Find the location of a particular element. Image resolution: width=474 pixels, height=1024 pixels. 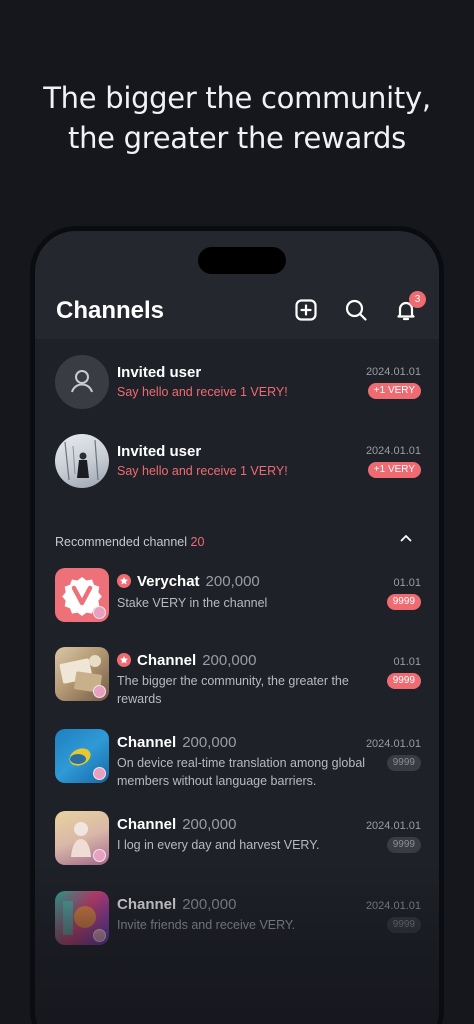

add-square-icon is located at coordinates (306, 310).